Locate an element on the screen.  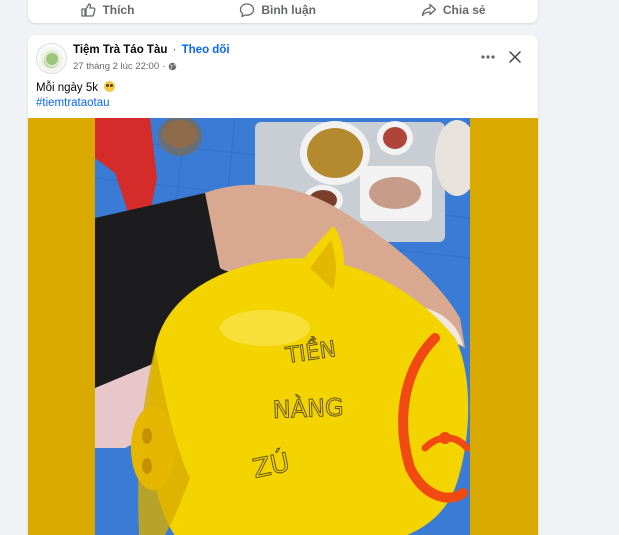
comment-icon is located at coordinates (247, 9).